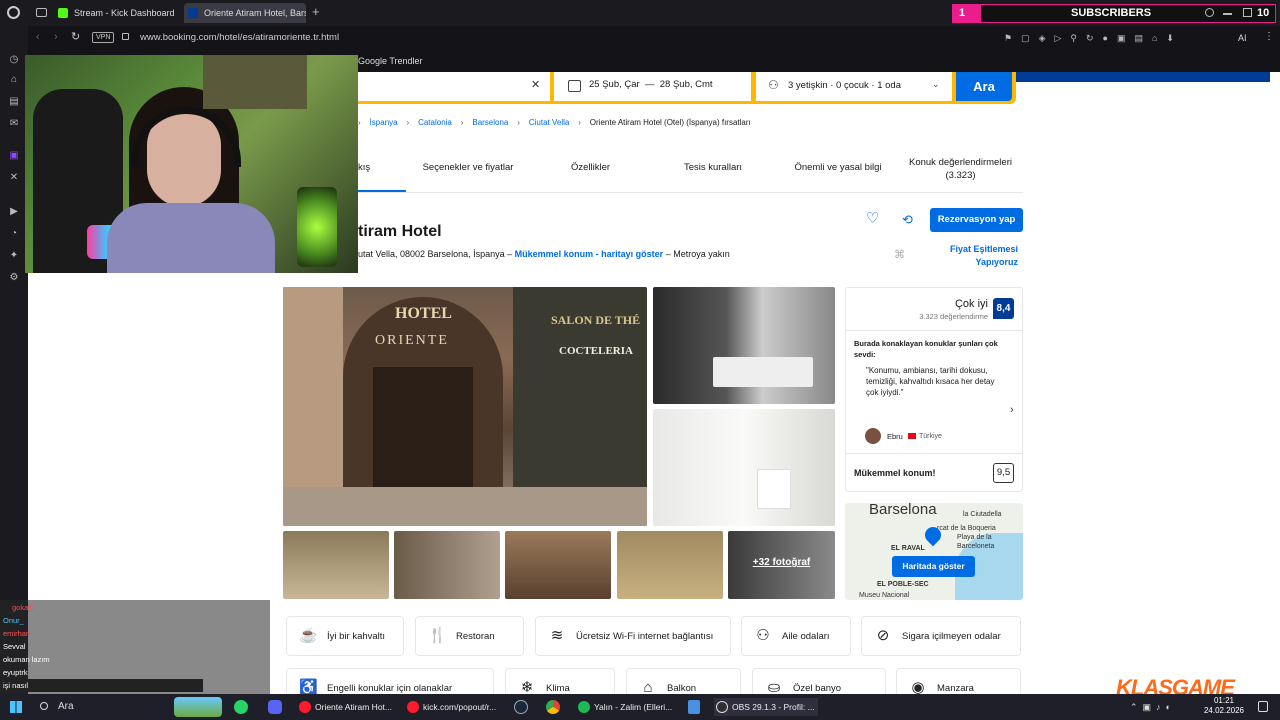 This screenshot has width=1280, height=720. What do you see at coordinates (1269, 37) in the screenshot?
I see `menu-icon: ⋮` at bounding box center [1269, 37].